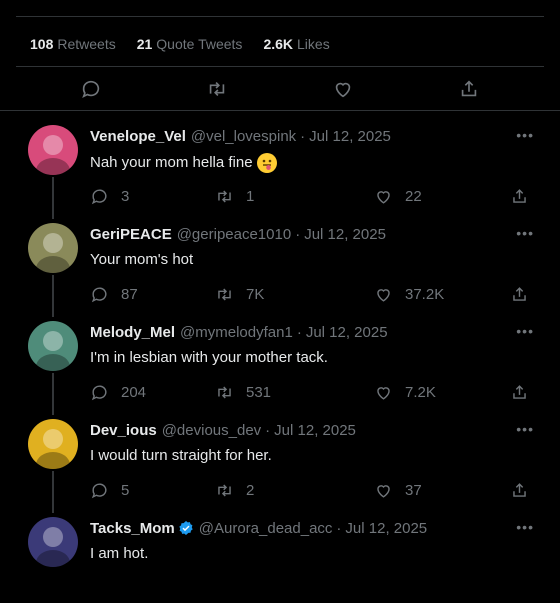 The width and height of the screenshot is (560, 603). Describe the element at coordinates (209, 357) in the screenshot. I see `reply-text: I'm in lesbian with your mother tack.` at that location.